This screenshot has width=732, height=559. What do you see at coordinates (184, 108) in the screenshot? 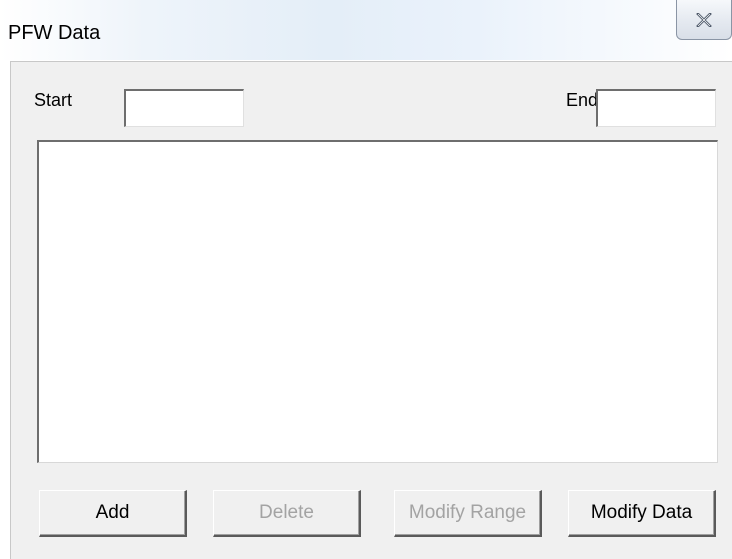
I see `start-input` at bounding box center [184, 108].